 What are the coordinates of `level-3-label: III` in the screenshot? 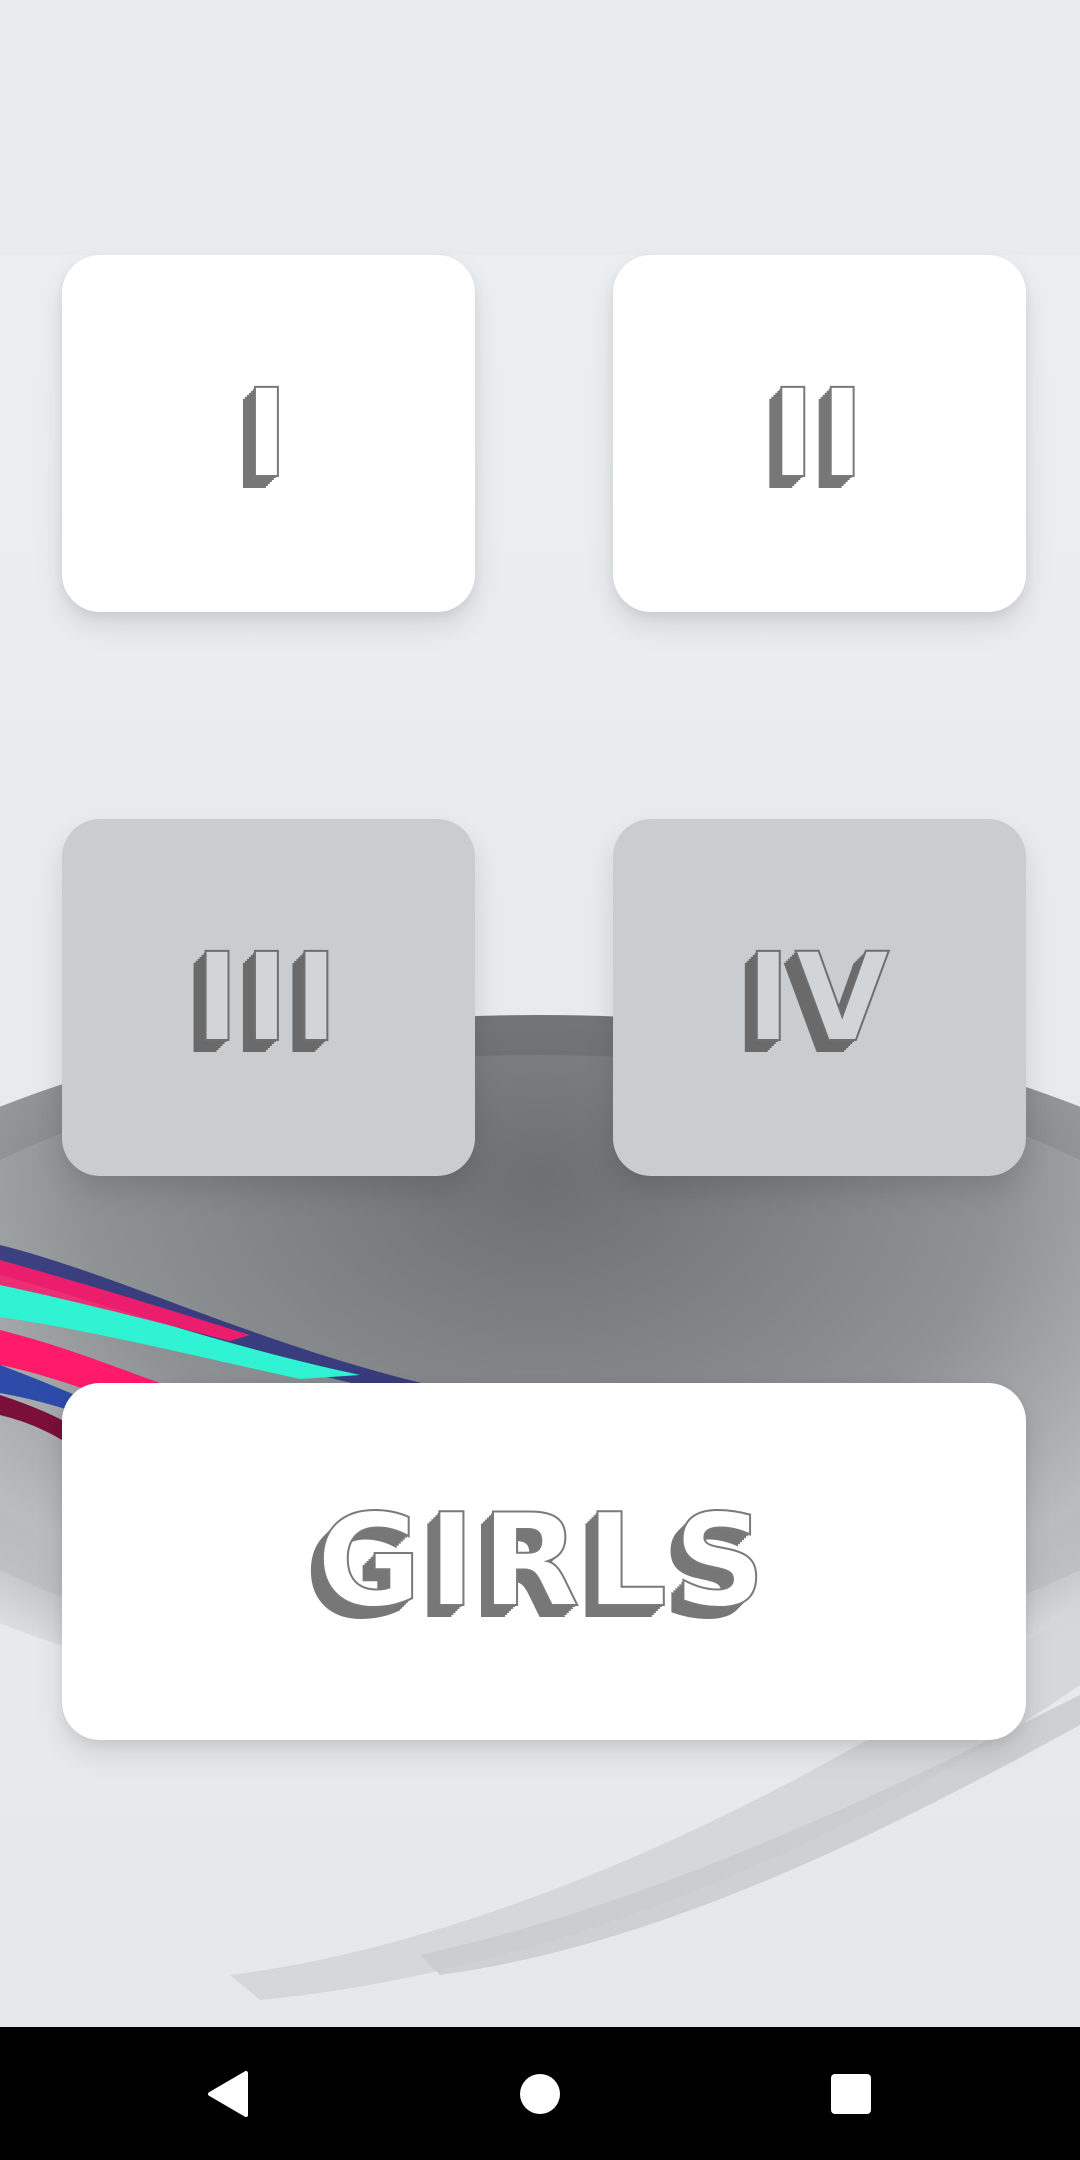 It's located at (268, 997).